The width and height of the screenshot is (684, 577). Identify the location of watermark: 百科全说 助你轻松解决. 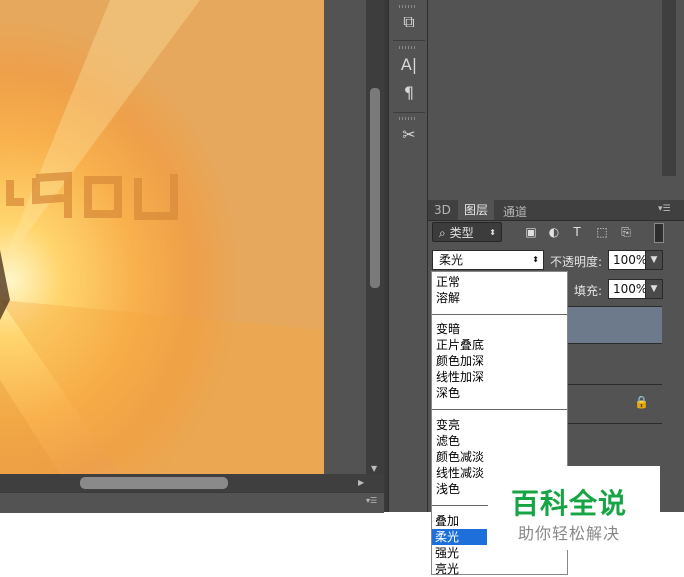
(574, 508).